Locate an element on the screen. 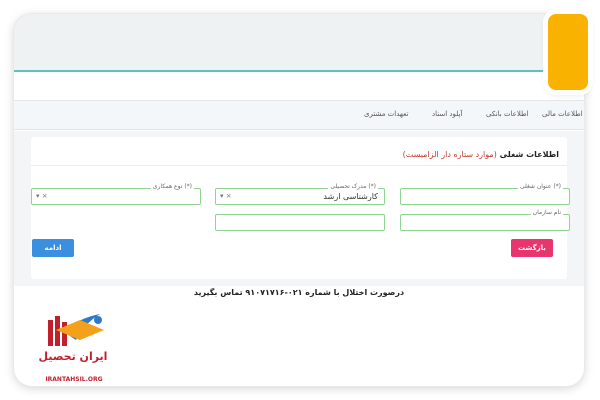  header-spacer is located at coordinates (299, 87).